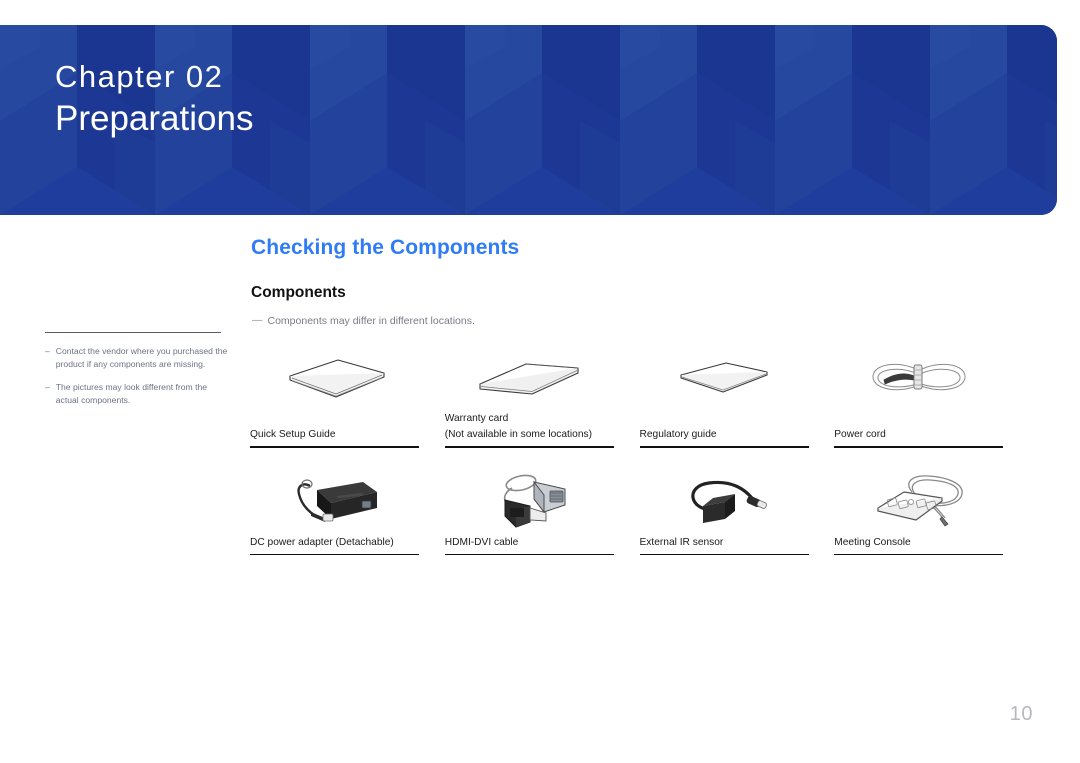 This screenshot has width=1080, height=763. What do you see at coordinates (298, 292) in the screenshot?
I see `sub-heading: Components` at bounding box center [298, 292].